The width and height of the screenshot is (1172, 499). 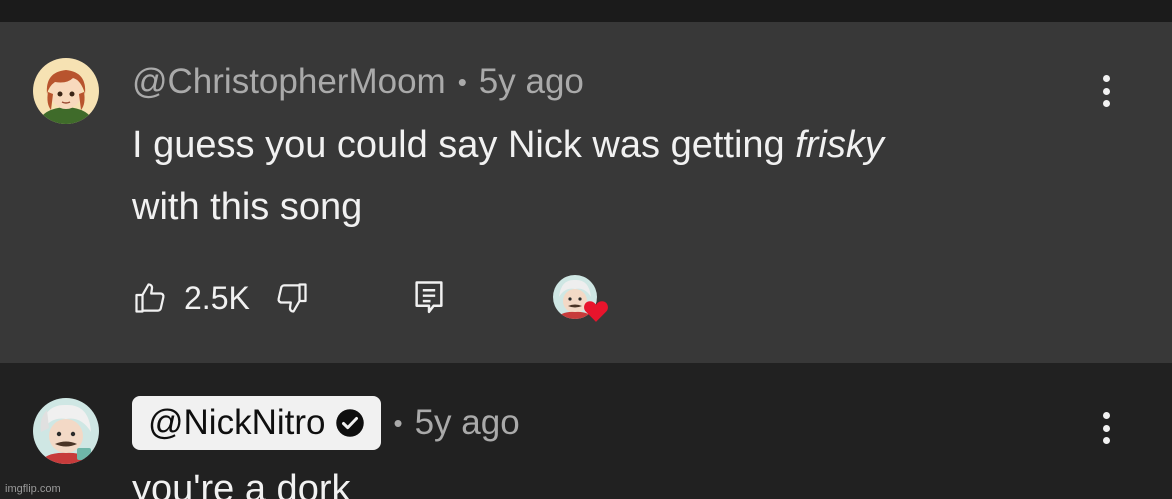 What do you see at coordinates (839, 145) in the screenshot?
I see `comment-text-italic: frisky` at bounding box center [839, 145].